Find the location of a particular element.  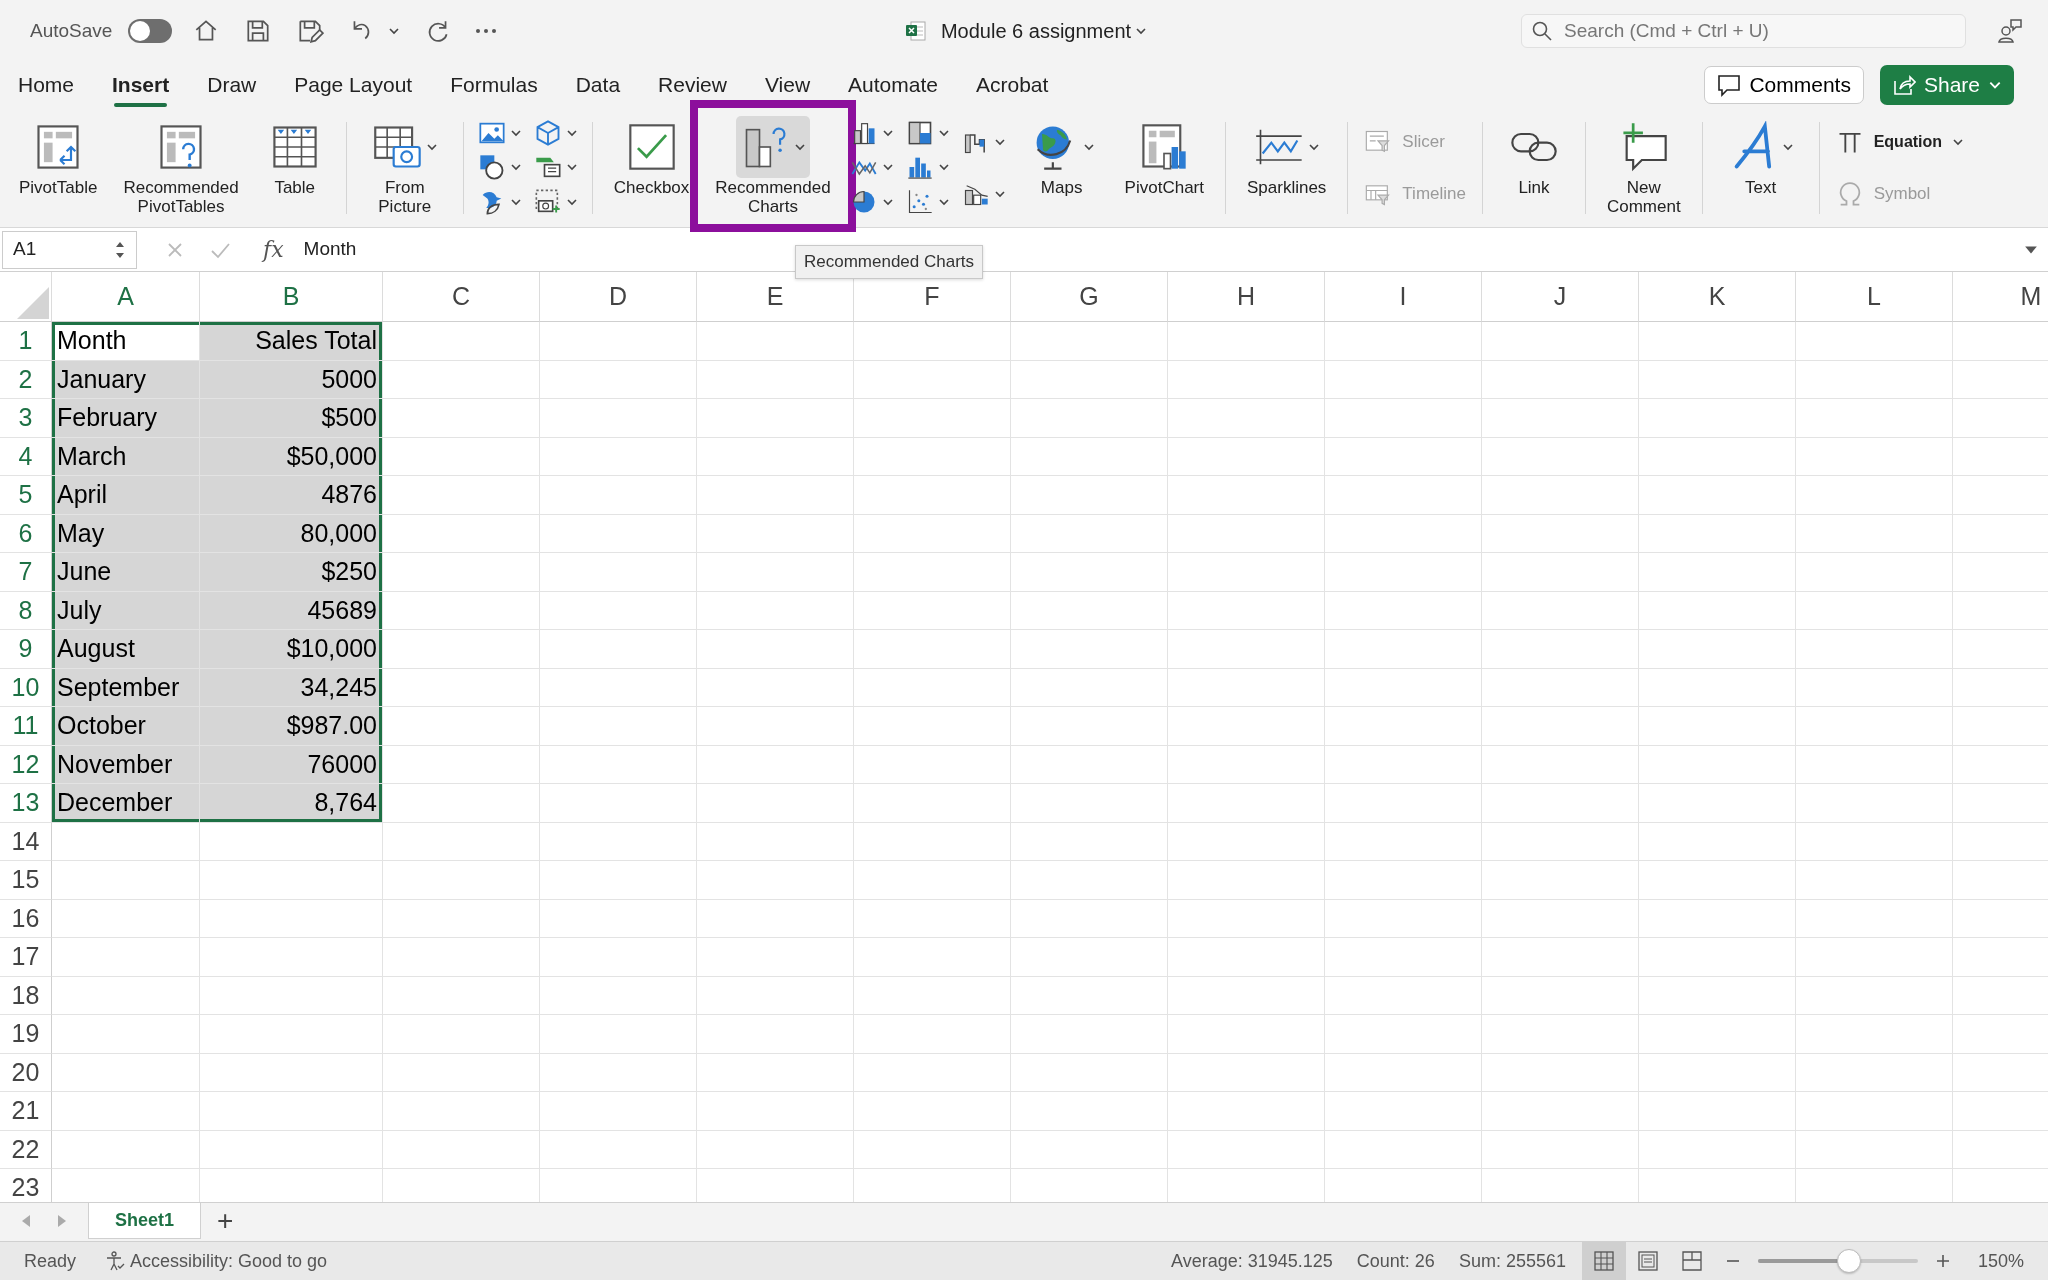

column-header: A is located at coordinates (126, 297).